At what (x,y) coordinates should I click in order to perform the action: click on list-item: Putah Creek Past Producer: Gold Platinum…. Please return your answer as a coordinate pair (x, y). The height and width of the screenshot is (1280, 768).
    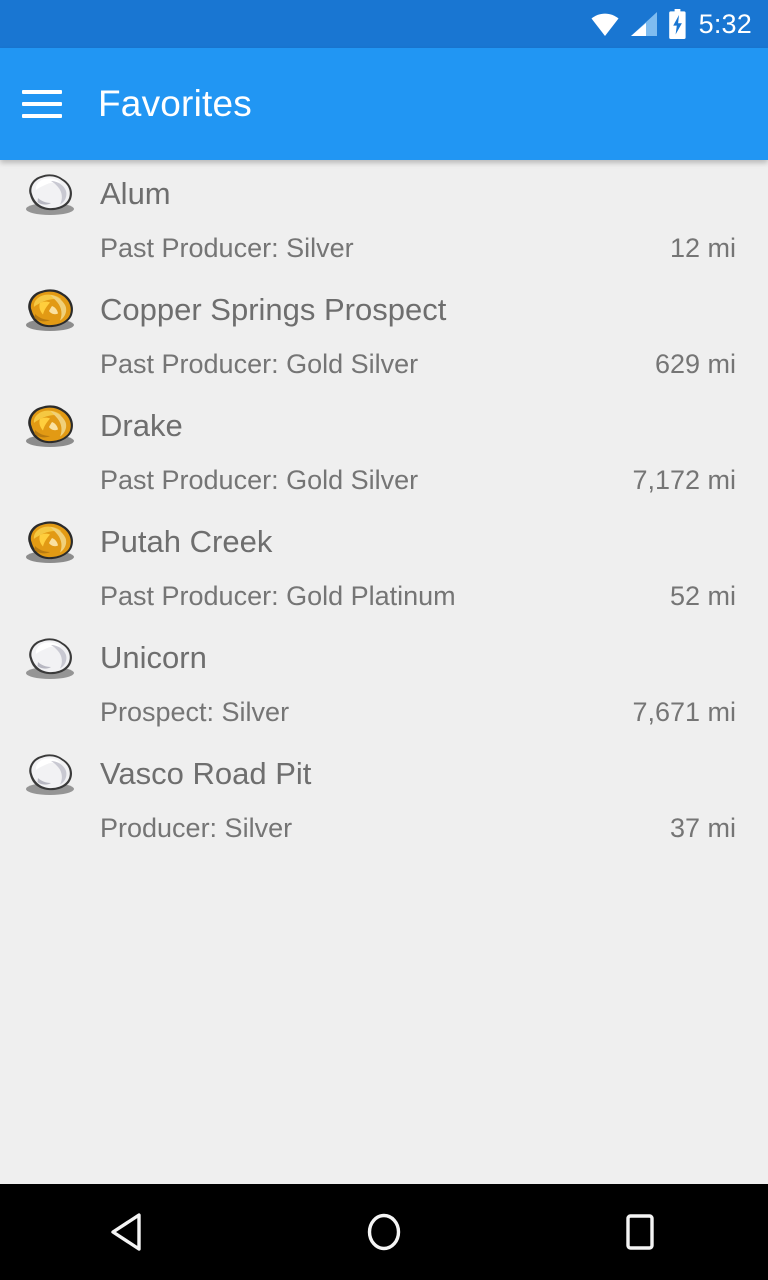
    Looking at the image, I should click on (384, 566).